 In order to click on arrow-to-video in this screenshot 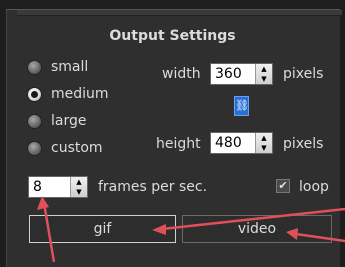, I will do `click(315, 235)`.